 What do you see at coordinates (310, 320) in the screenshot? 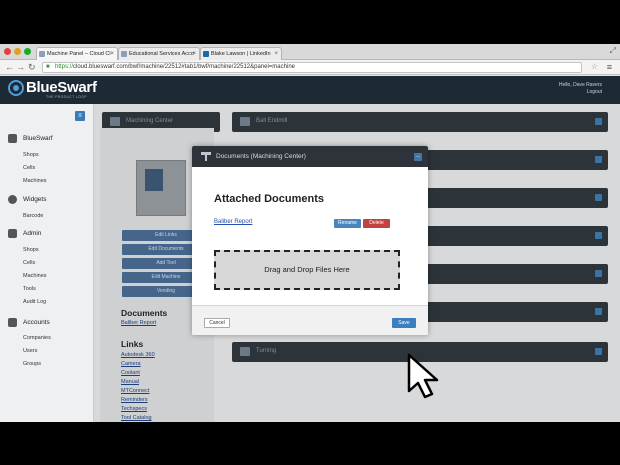
I see `modal-footer: Cancel Save` at bounding box center [310, 320].